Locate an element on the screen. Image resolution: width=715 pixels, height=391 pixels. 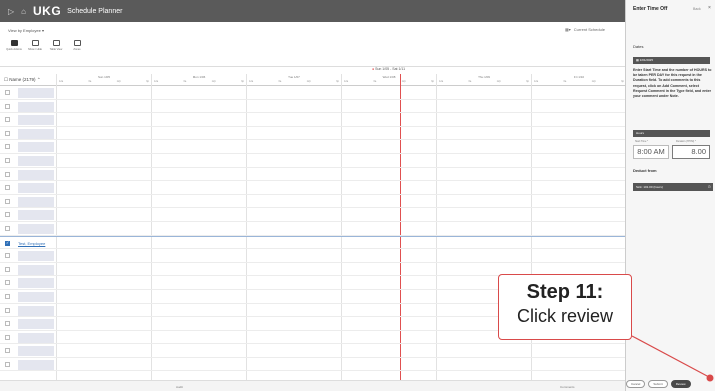
day-label: Mon 1/06 is located at coordinates (199, 77).